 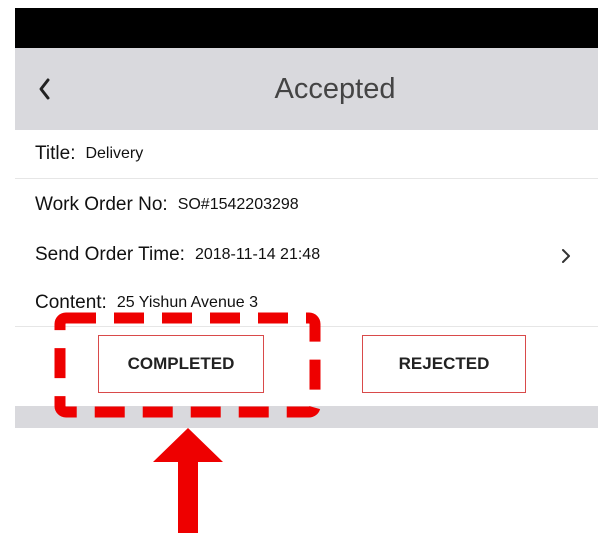 What do you see at coordinates (71, 302) in the screenshot?
I see `content-label: Content:` at bounding box center [71, 302].